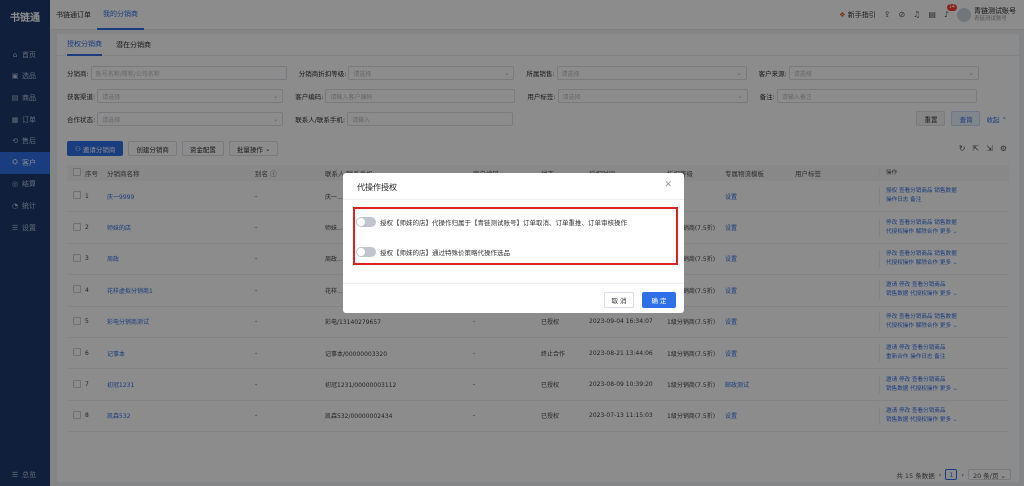 Image resolution: width=1024 pixels, height=486 pixels. What do you see at coordinates (619, 300) in the screenshot?
I see `cancel-button: 取 消` at bounding box center [619, 300].